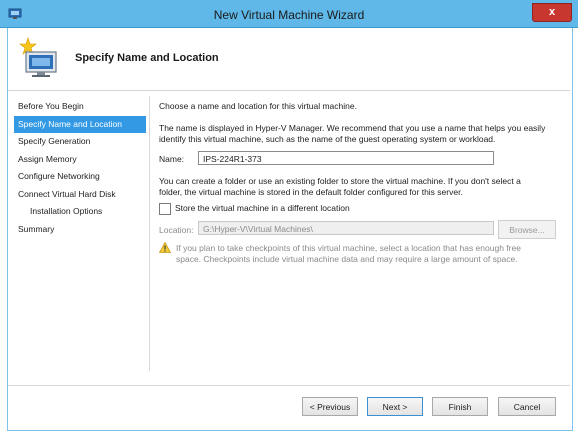 The width and height of the screenshot is (578, 435). What do you see at coordinates (80, 177) in the screenshot?
I see `nav-item-configure-networking: Configure Networking` at bounding box center [80, 177].